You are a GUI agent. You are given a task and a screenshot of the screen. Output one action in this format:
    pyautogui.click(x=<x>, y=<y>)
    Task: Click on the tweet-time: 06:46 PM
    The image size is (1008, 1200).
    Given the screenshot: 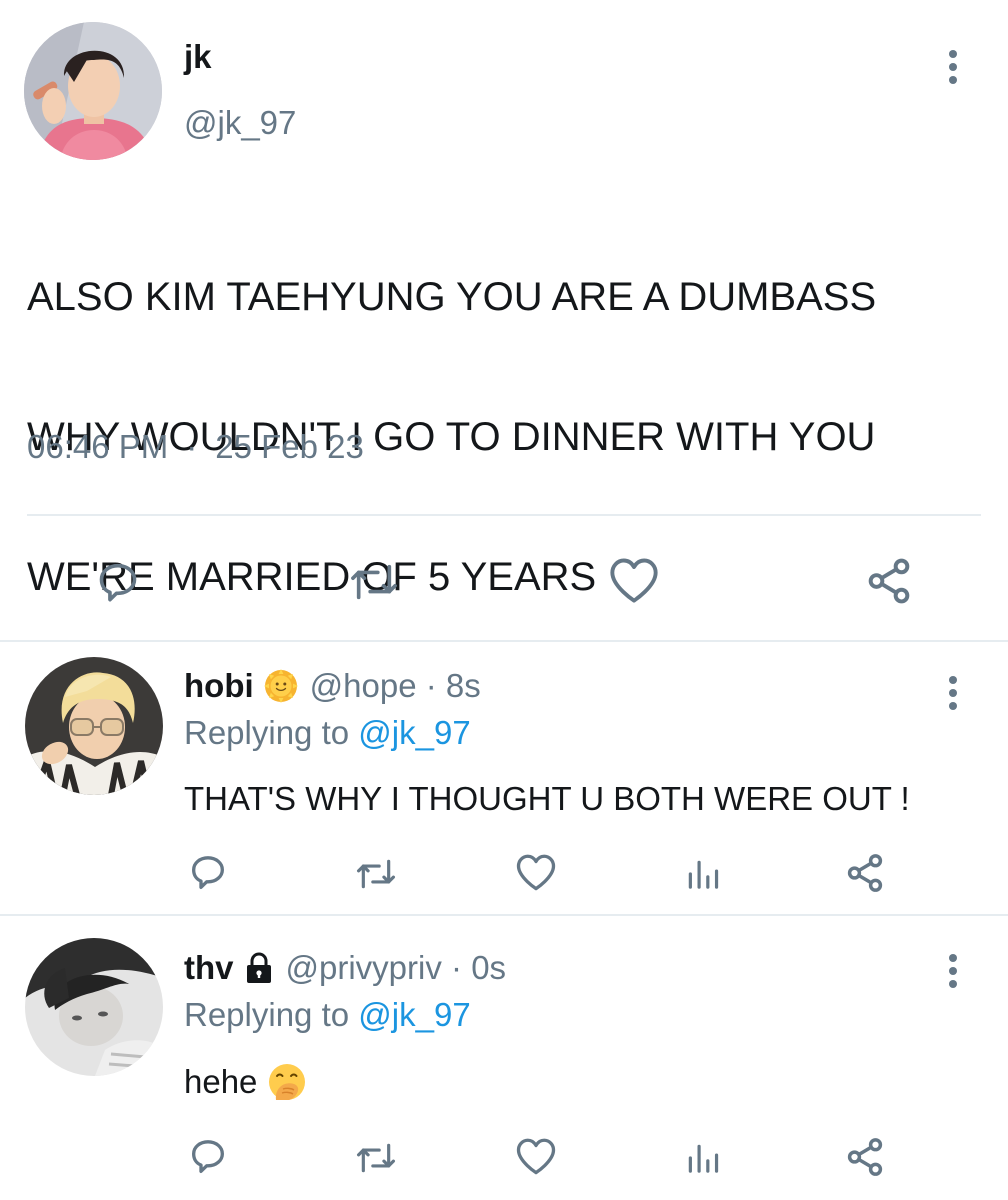 What is the action you would take?
    pyautogui.click(x=98, y=446)
    